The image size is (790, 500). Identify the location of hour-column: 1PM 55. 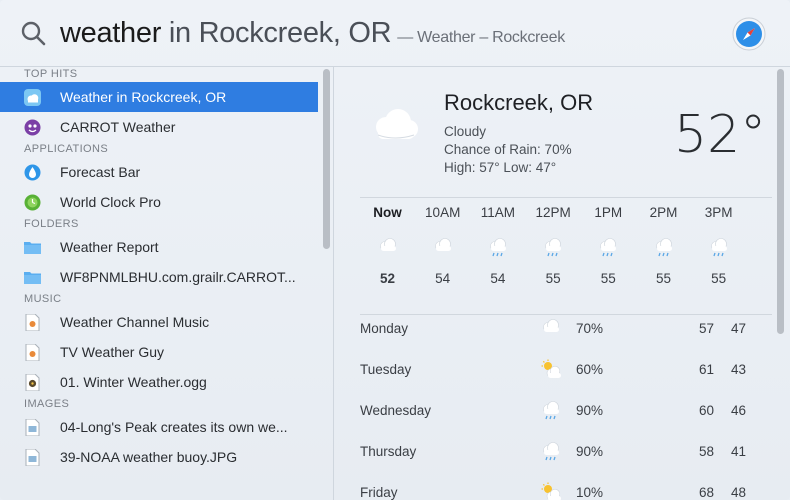
(608, 245).